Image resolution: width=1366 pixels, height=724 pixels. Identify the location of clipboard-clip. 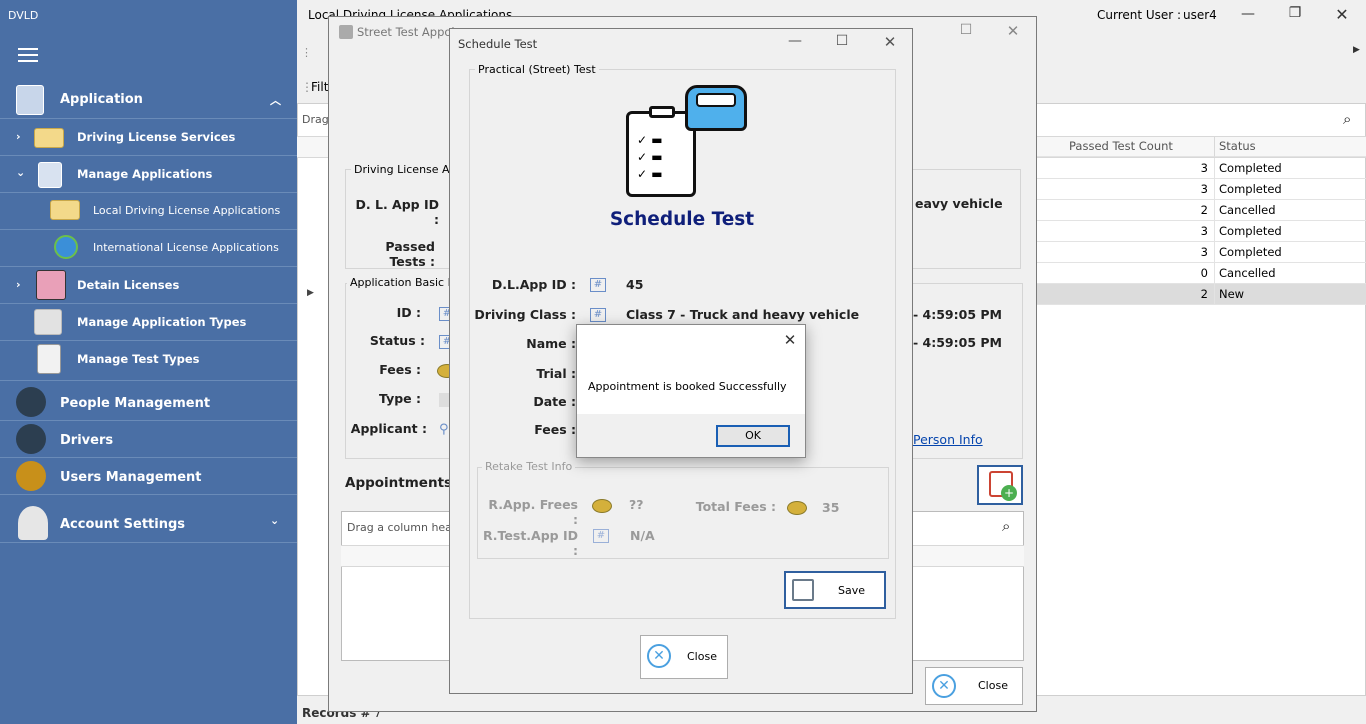
(662, 112).